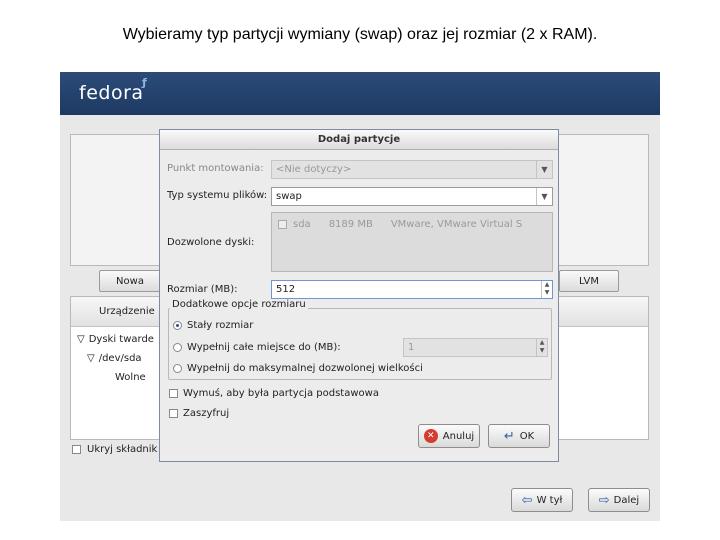 The image size is (720, 540). What do you see at coordinates (412, 289) in the screenshot?
I see `size-input: 512 ▲ ▼` at bounding box center [412, 289].